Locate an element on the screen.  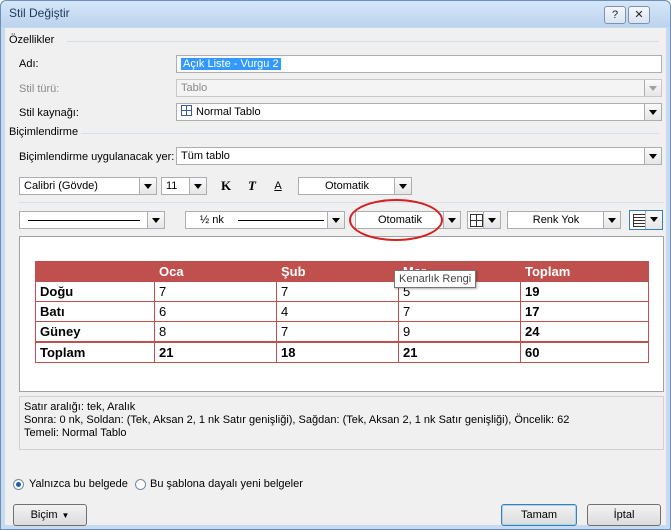
style-base-value: Normal Tablo is located at coordinates (228, 112).